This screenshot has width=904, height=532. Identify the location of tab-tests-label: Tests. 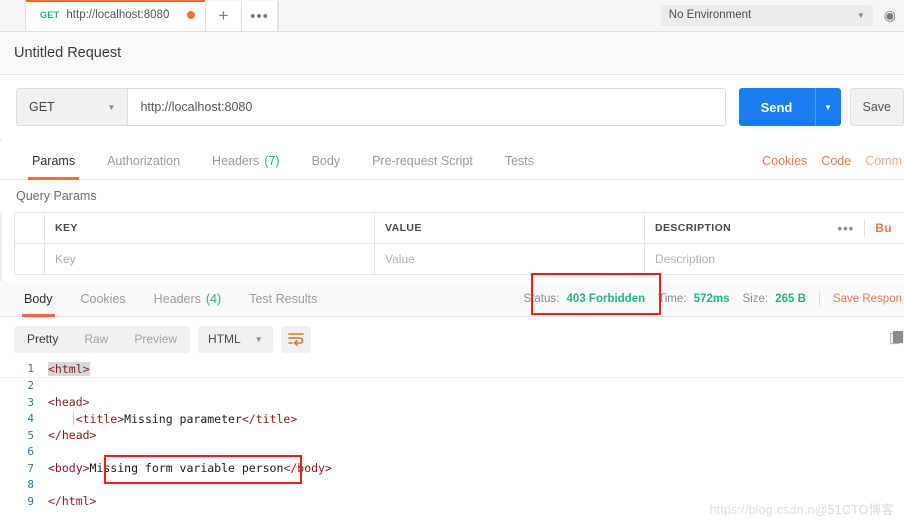
(519, 160).